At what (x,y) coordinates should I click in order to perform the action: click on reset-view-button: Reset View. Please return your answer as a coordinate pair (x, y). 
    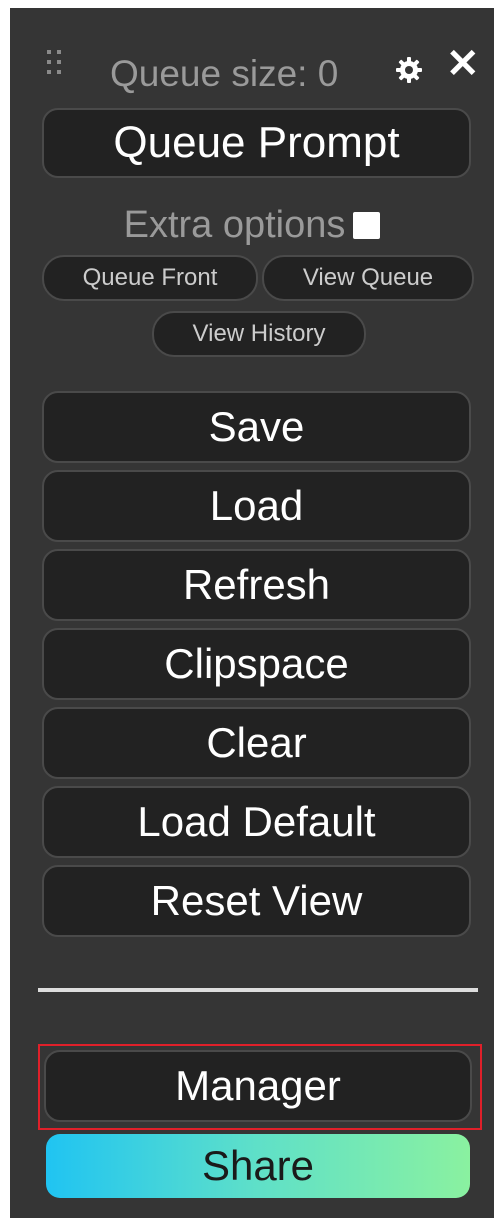
    Looking at the image, I should click on (256, 901).